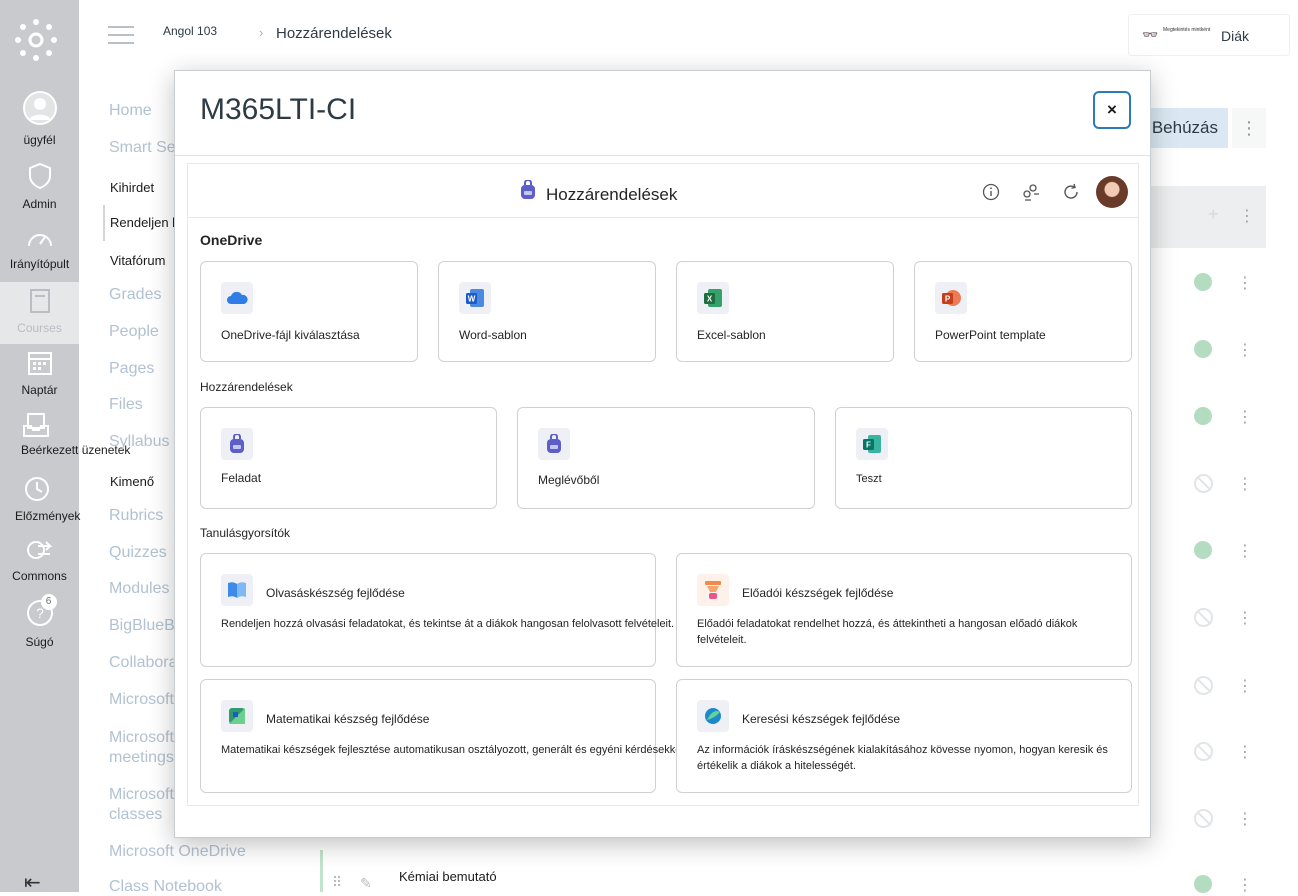 This screenshot has width=1298, height=896. Describe the element at coordinates (309, 311) in the screenshot. I see `card-onedrive-file: OneDrive-fájl kiválasztása` at that location.